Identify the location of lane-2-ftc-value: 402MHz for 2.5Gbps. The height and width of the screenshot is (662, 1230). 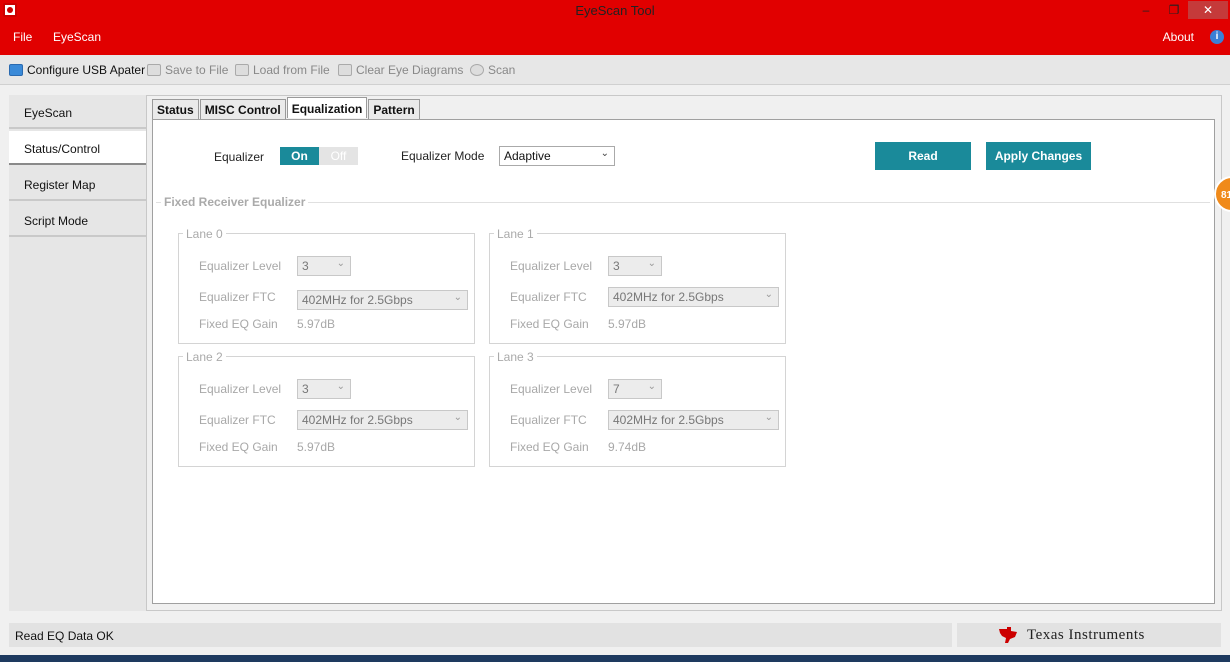
(357, 420).